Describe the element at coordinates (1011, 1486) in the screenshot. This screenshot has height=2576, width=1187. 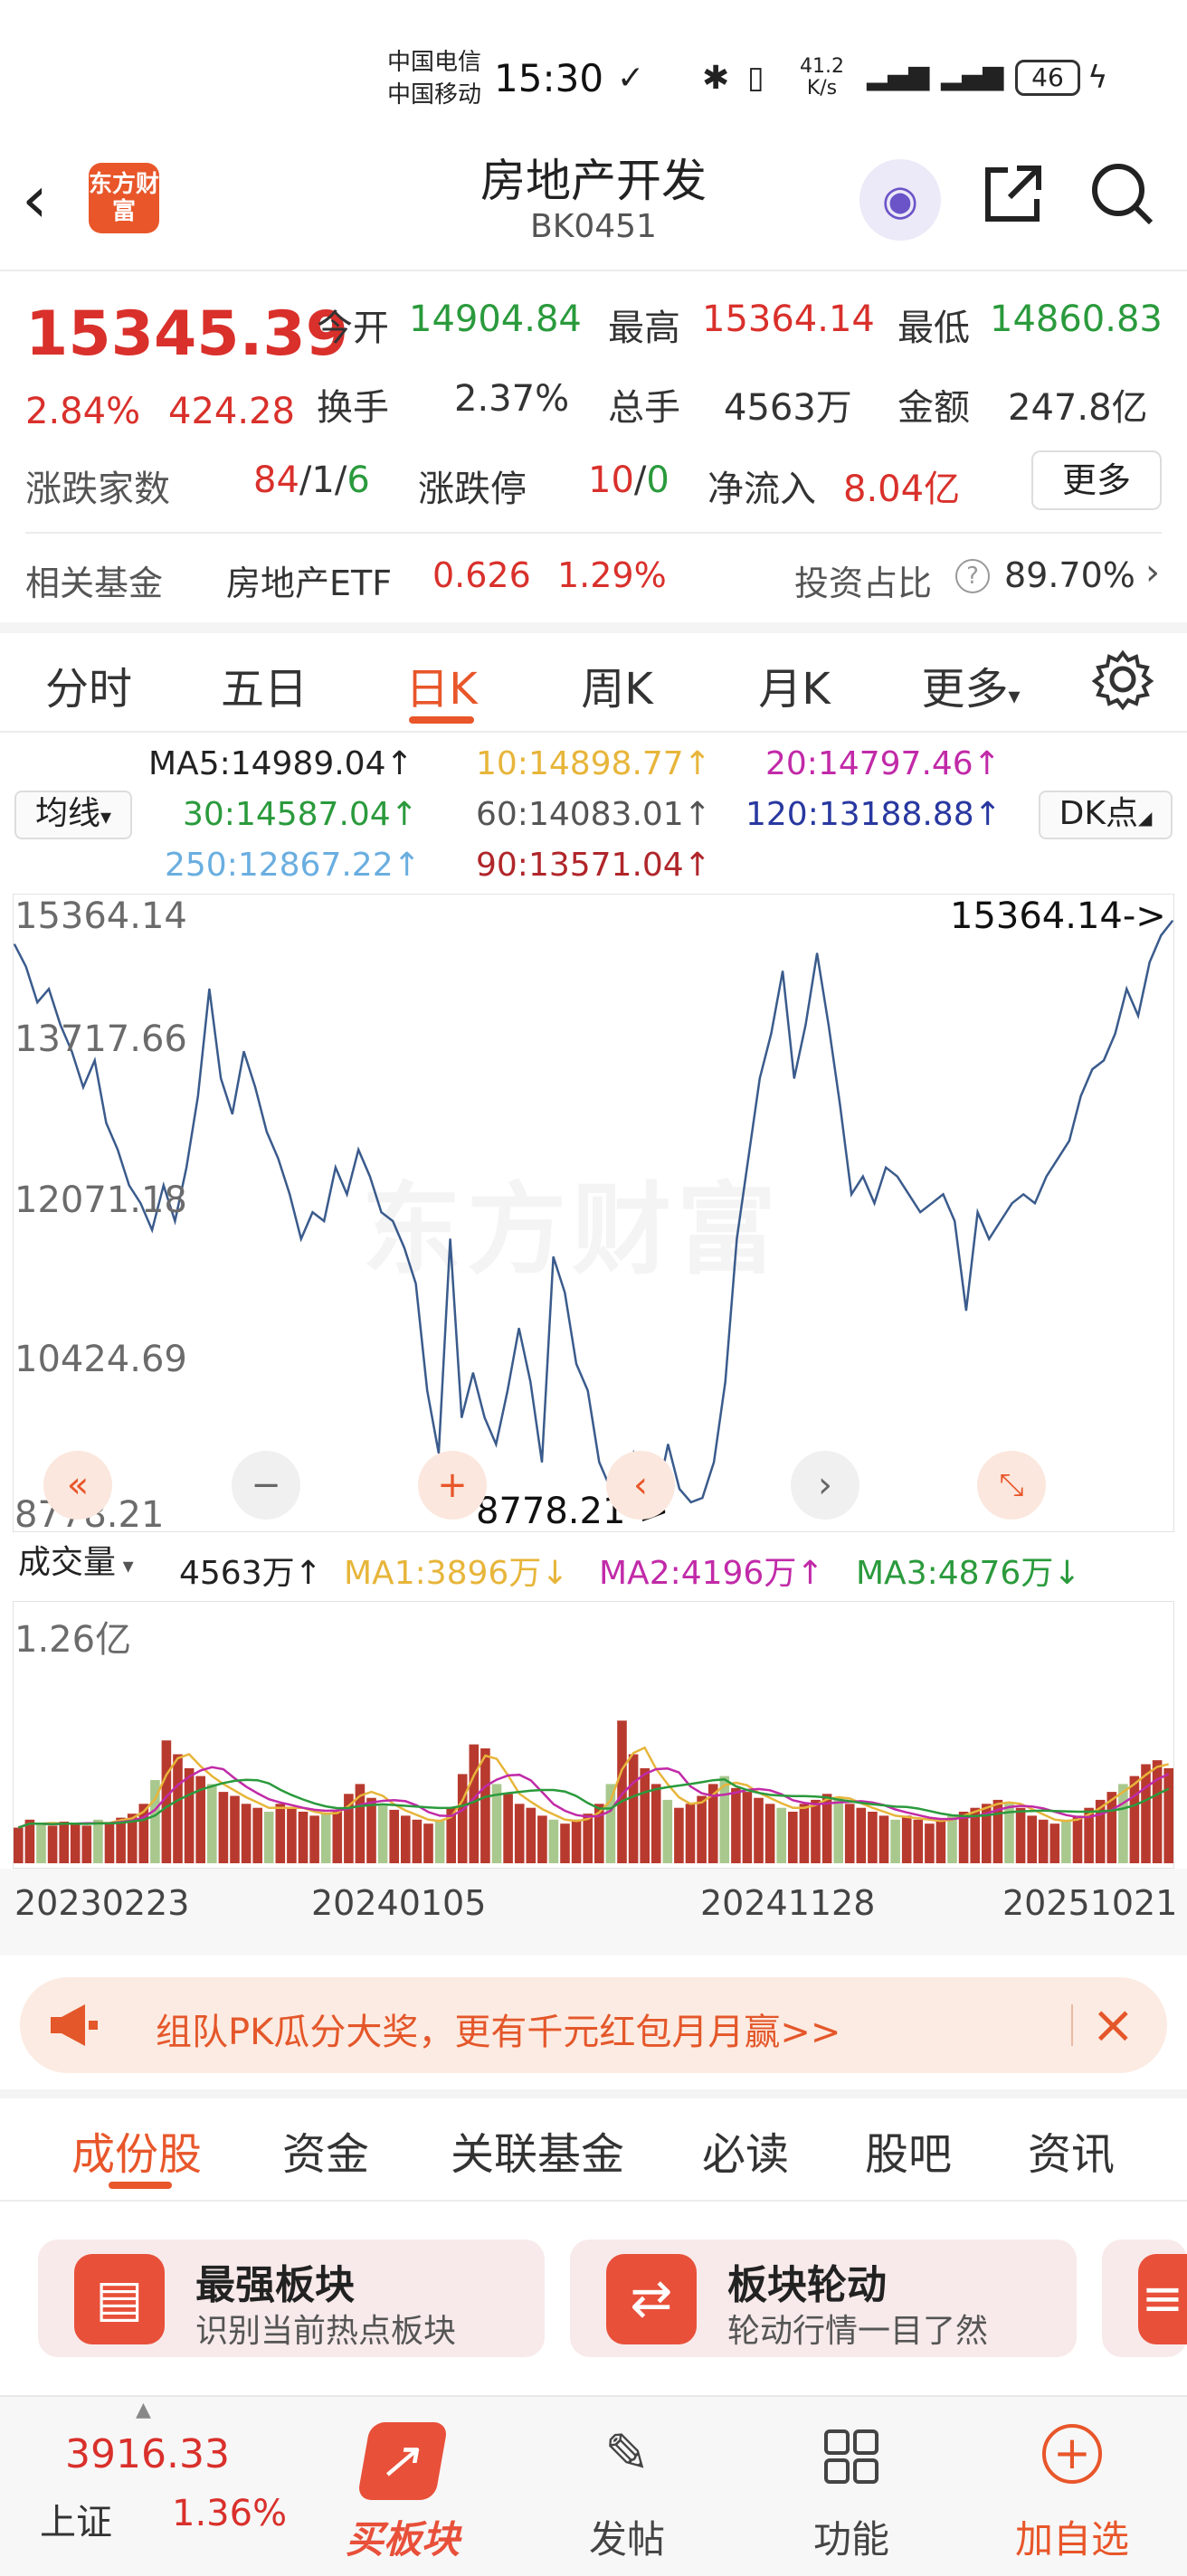
I see `fullscreen-icon: ⤡` at that location.